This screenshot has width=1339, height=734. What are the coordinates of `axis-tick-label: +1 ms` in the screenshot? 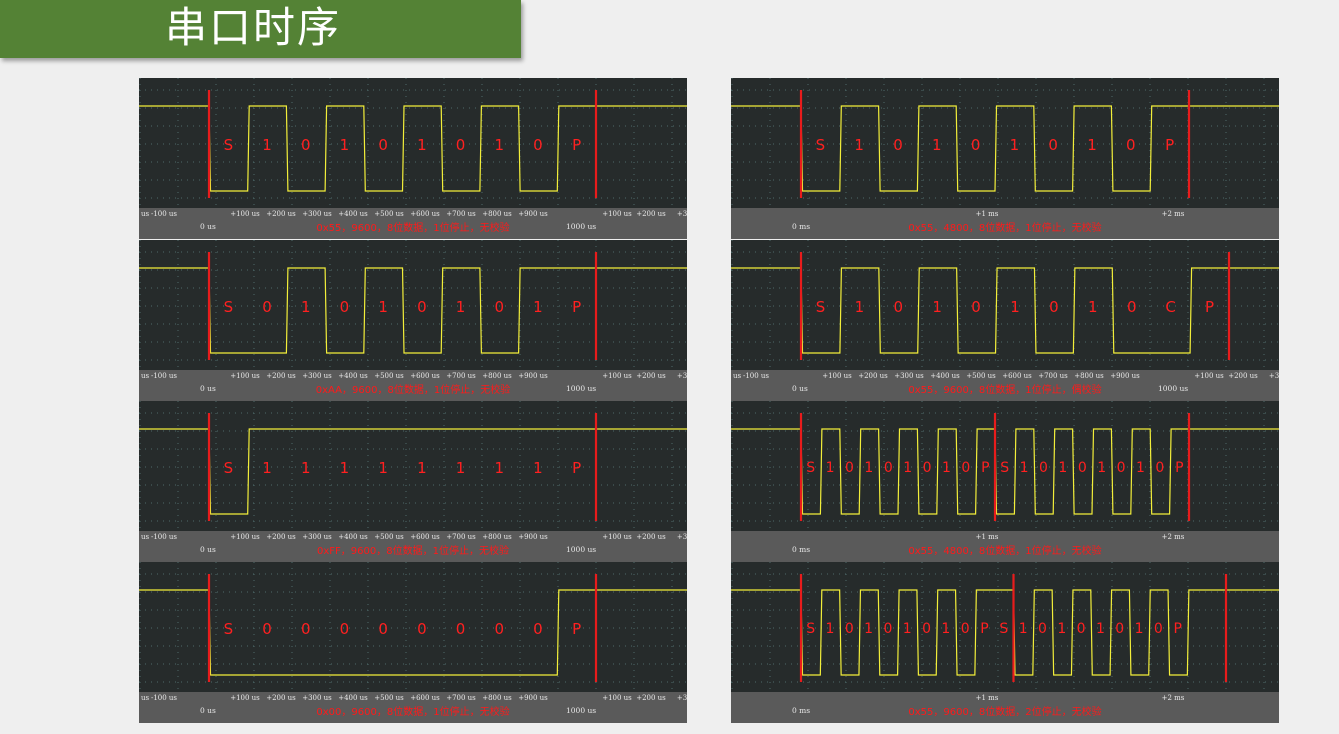 It's located at (987, 214).